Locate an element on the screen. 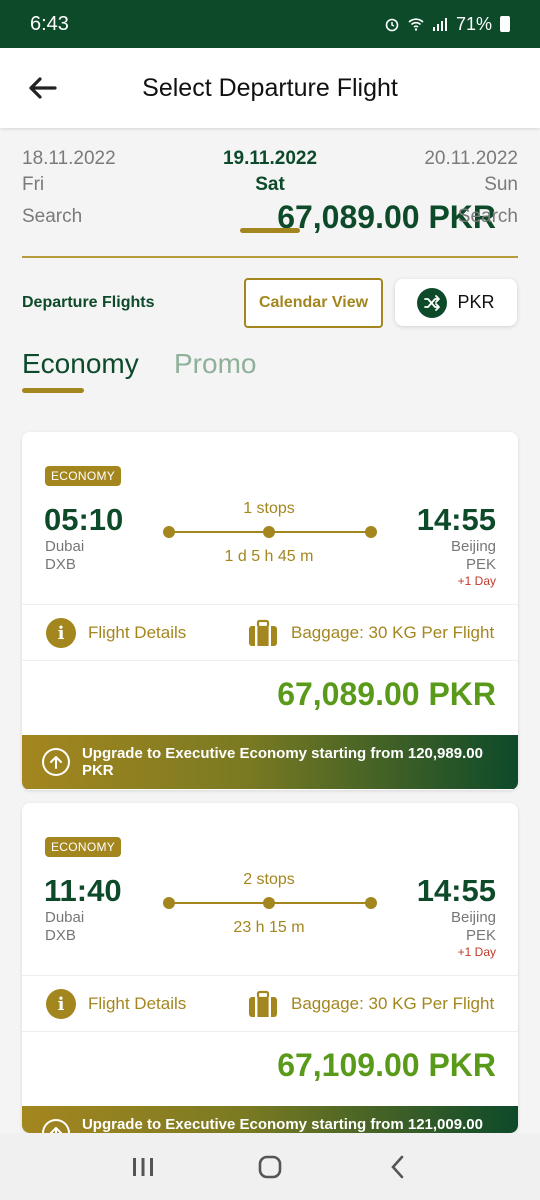 This screenshot has height=1200, width=540. date-next-date: 20.11.2022 is located at coordinates (471, 158).